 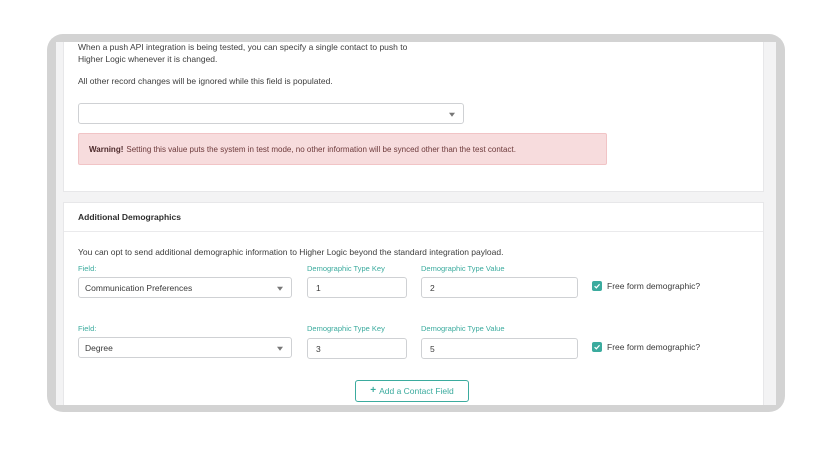 I want to click on test-contact-select, so click(x=271, y=113).